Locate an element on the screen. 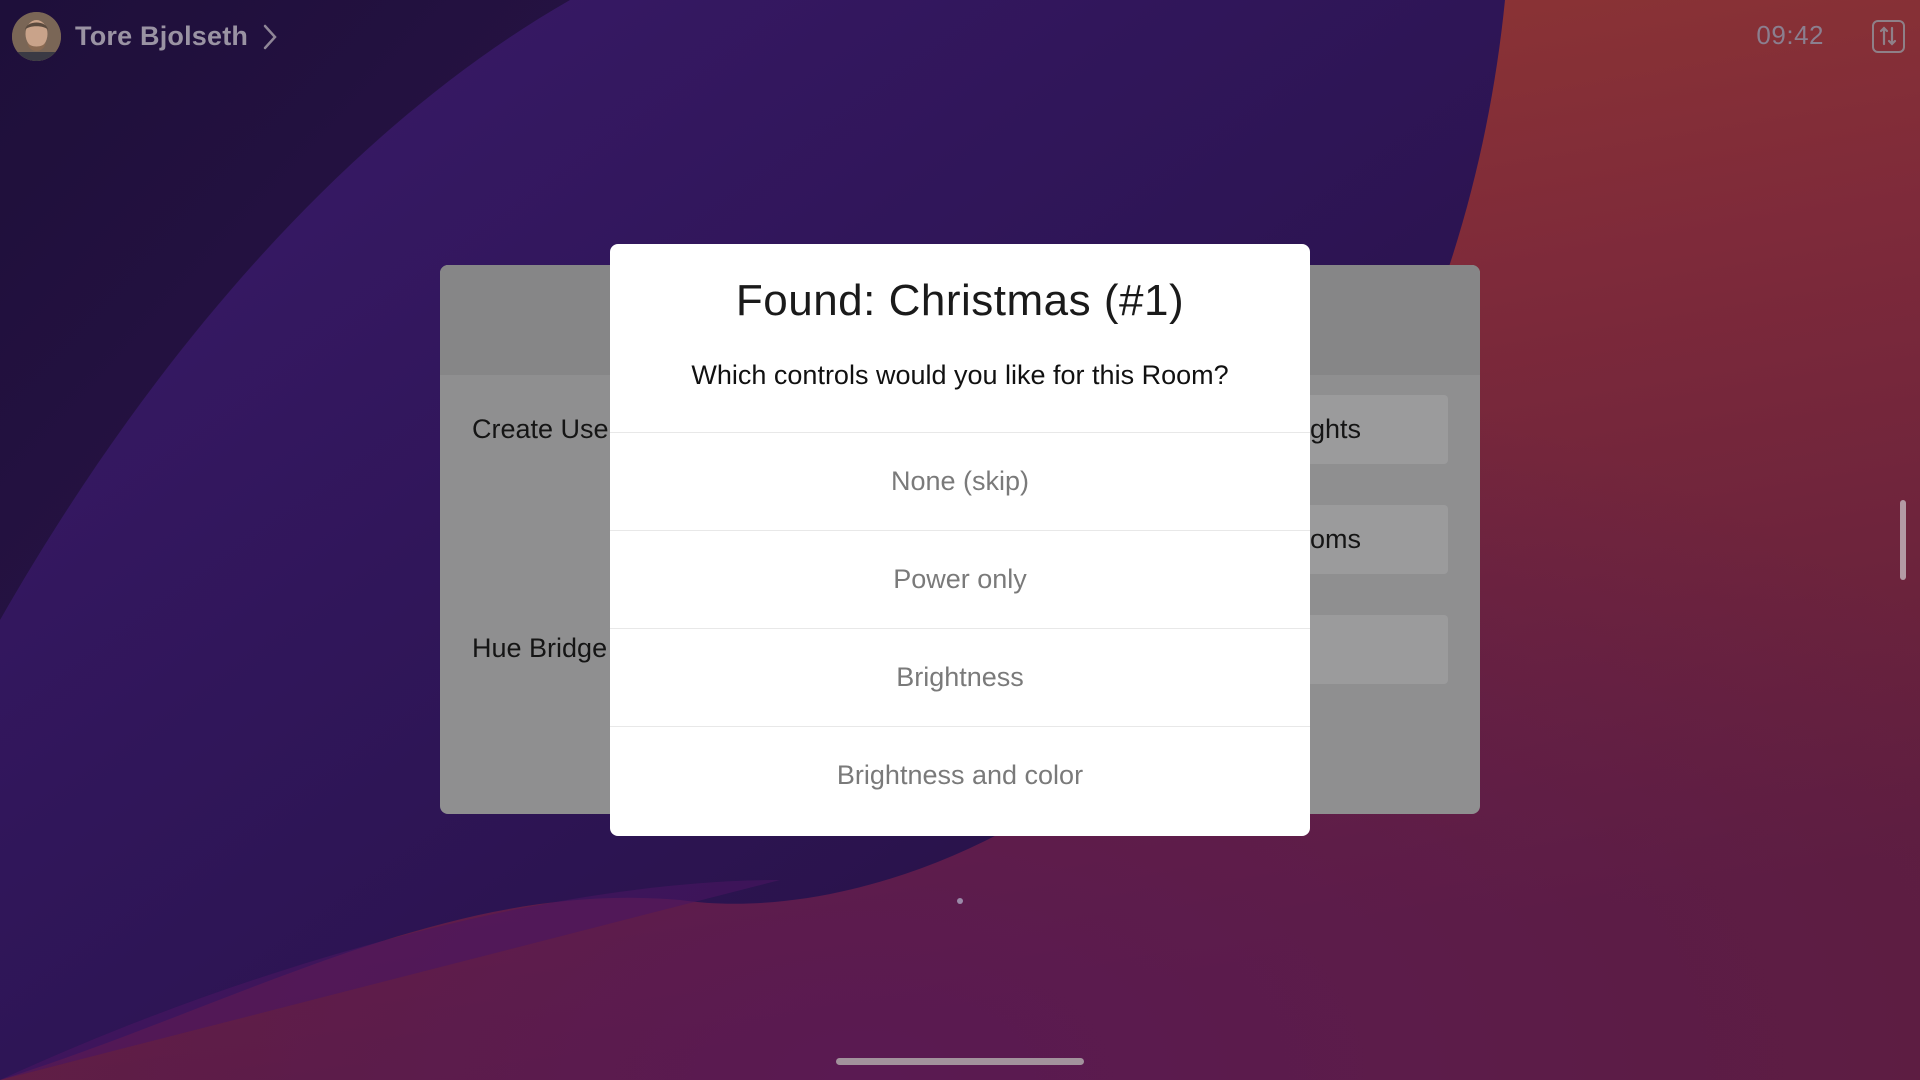 This screenshot has height=1080, width=1920. dialog-title: Found: Christmas (#1) is located at coordinates (960, 300).